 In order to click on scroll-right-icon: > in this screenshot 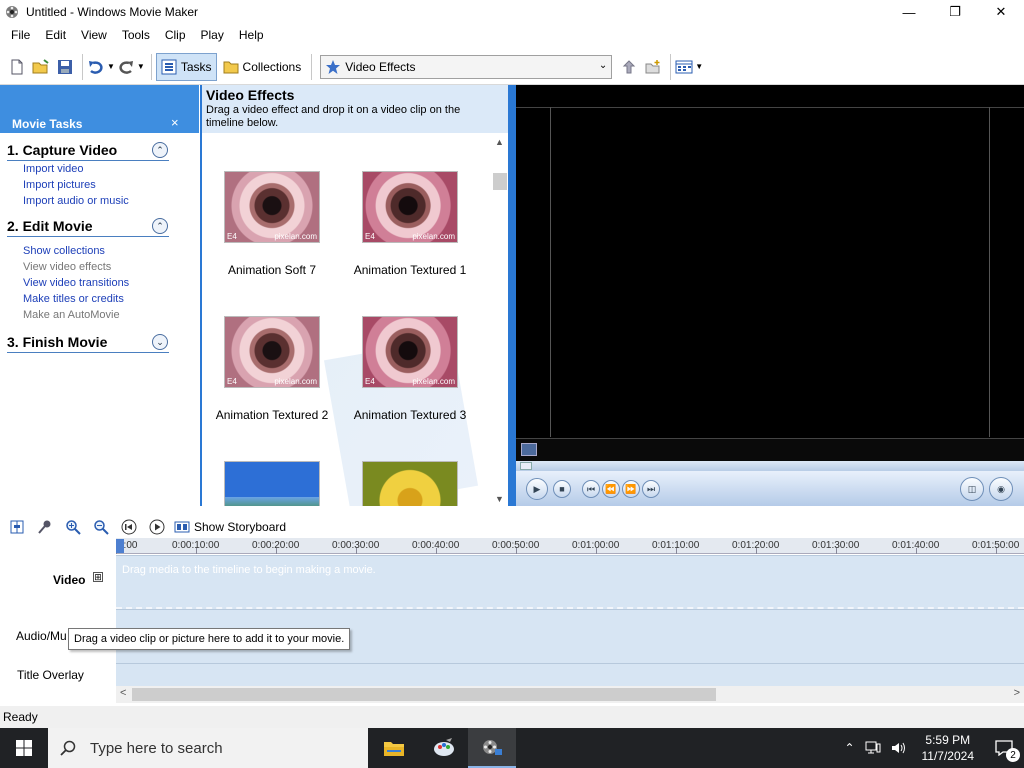, I will do `click(1017, 693)`.